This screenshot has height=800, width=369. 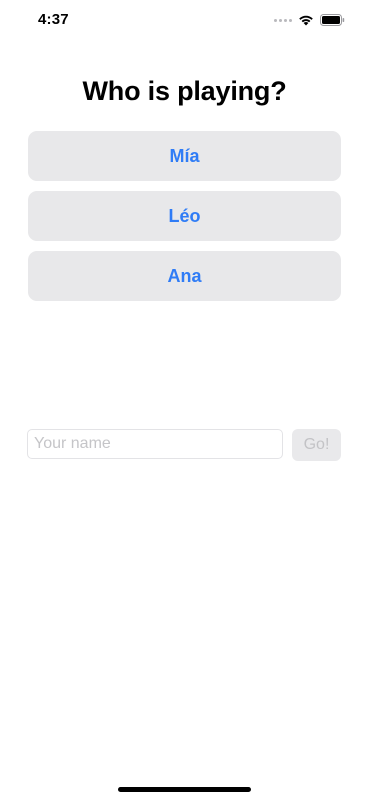 I want to click on page-title: Who is playing?, so click(x=184, y=91).